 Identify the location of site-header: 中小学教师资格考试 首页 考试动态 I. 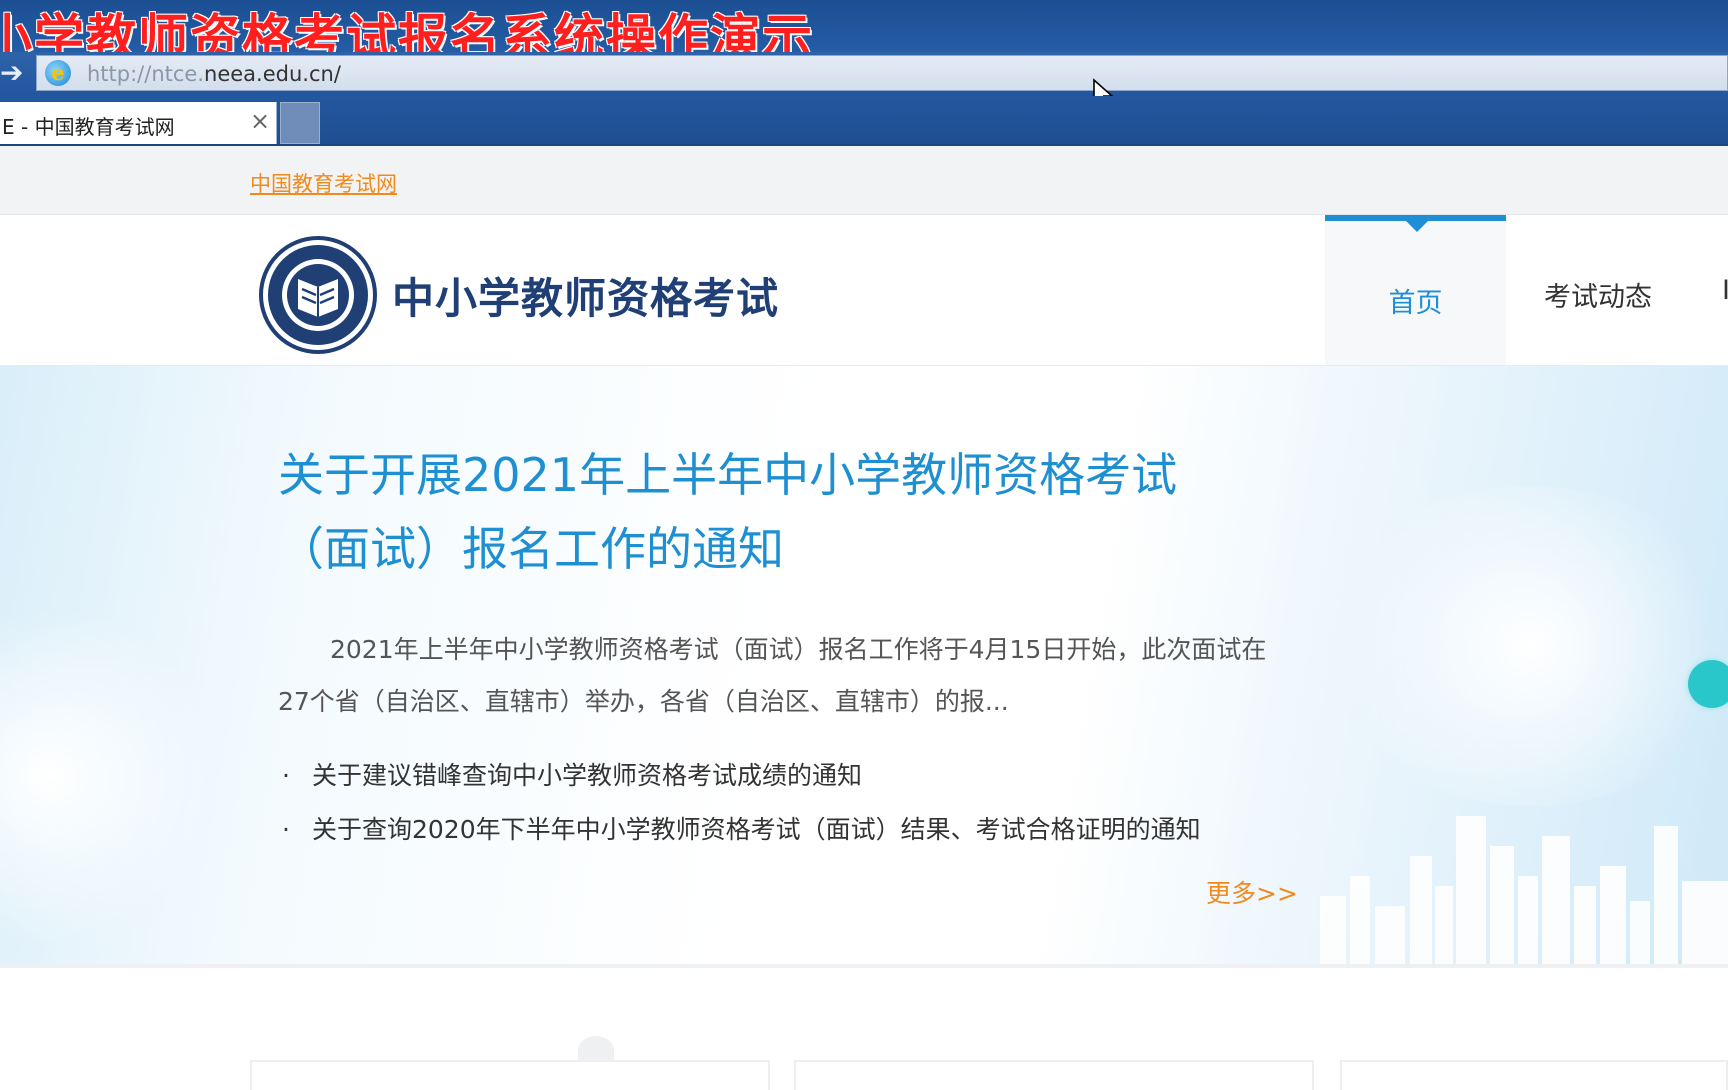
(864, 290).